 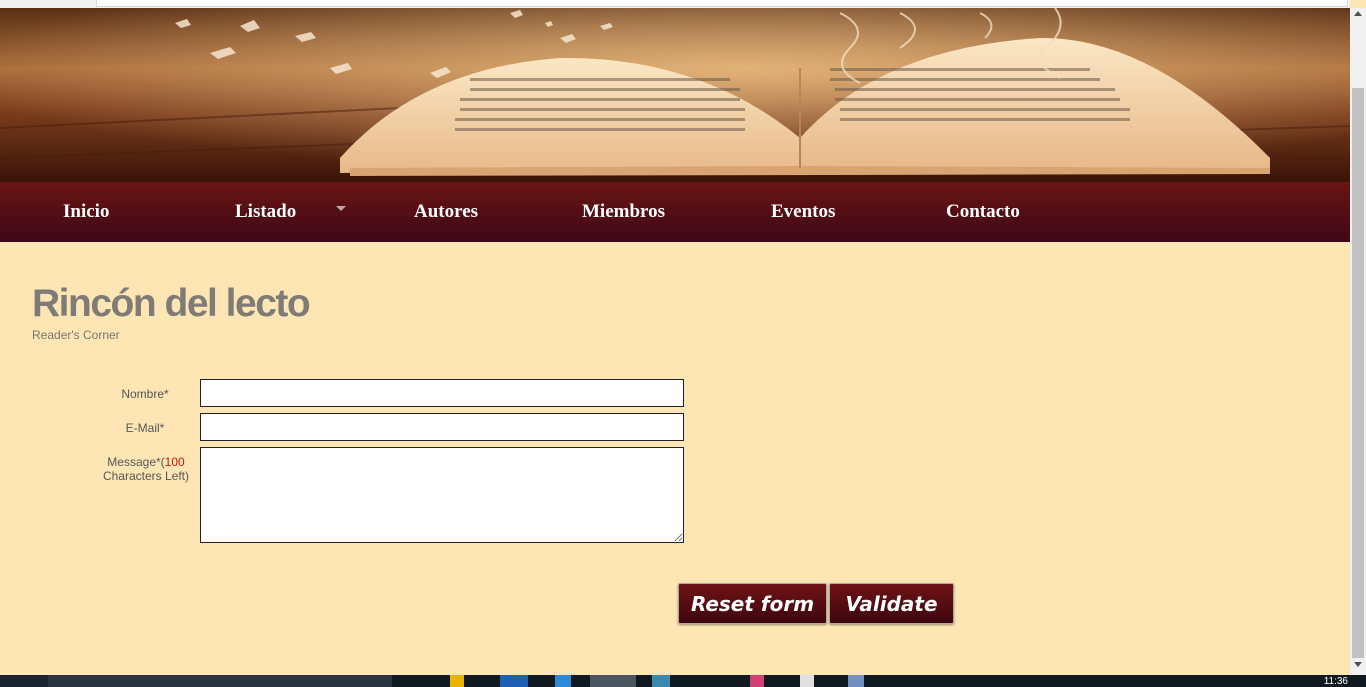 I want to click on message-label-suffix: Characters Left), so click(x=146, y=476).